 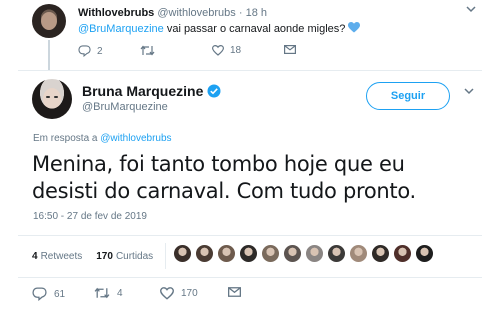 I want to click on retweet-action: 4, so click(x=108, y=293).